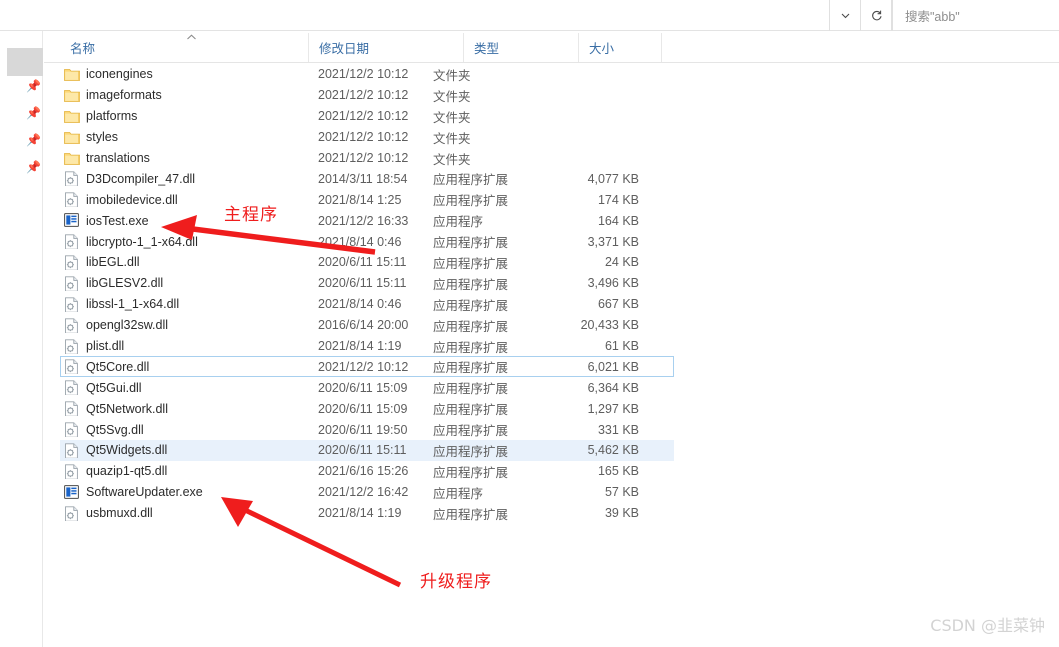 This screenshot has height=647, width=1059. I want to click on annotation-label-main-program: 主程序, so click(251, 215).